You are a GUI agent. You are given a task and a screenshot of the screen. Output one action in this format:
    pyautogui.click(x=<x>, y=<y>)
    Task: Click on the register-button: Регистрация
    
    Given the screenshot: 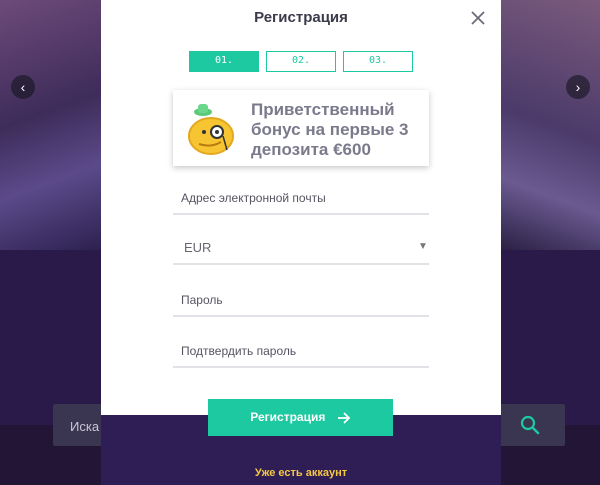 What is the action you would take?
    pyautogui.click(x=300, y=417)
    